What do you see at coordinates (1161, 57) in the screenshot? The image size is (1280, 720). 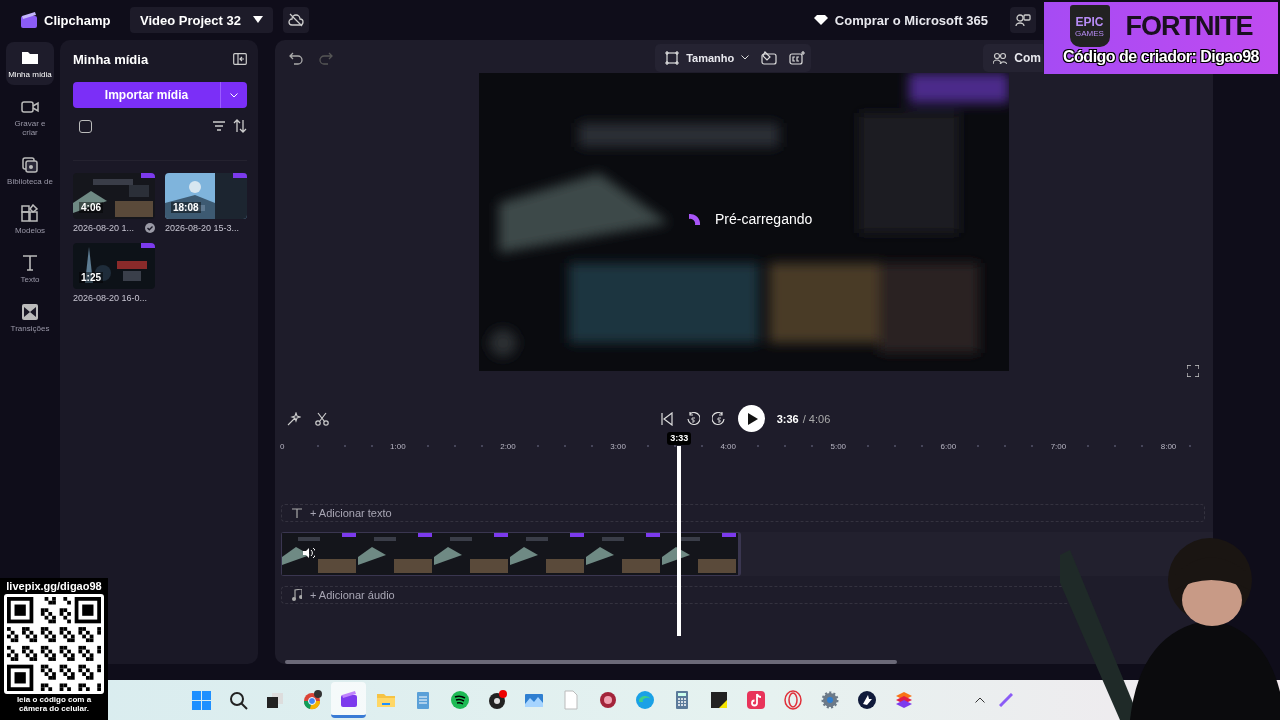 I see `creator-code: Código de criador: Digao98` at bounding box center [1161, 57].